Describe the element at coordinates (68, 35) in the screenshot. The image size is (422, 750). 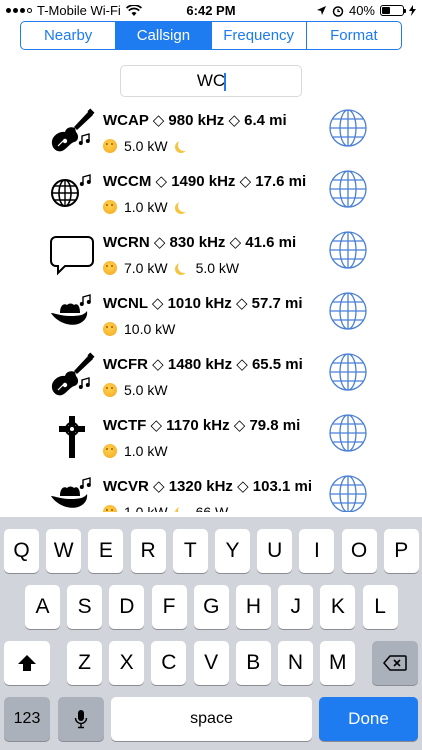
I see `segment-nearby: Nearby` at that location.